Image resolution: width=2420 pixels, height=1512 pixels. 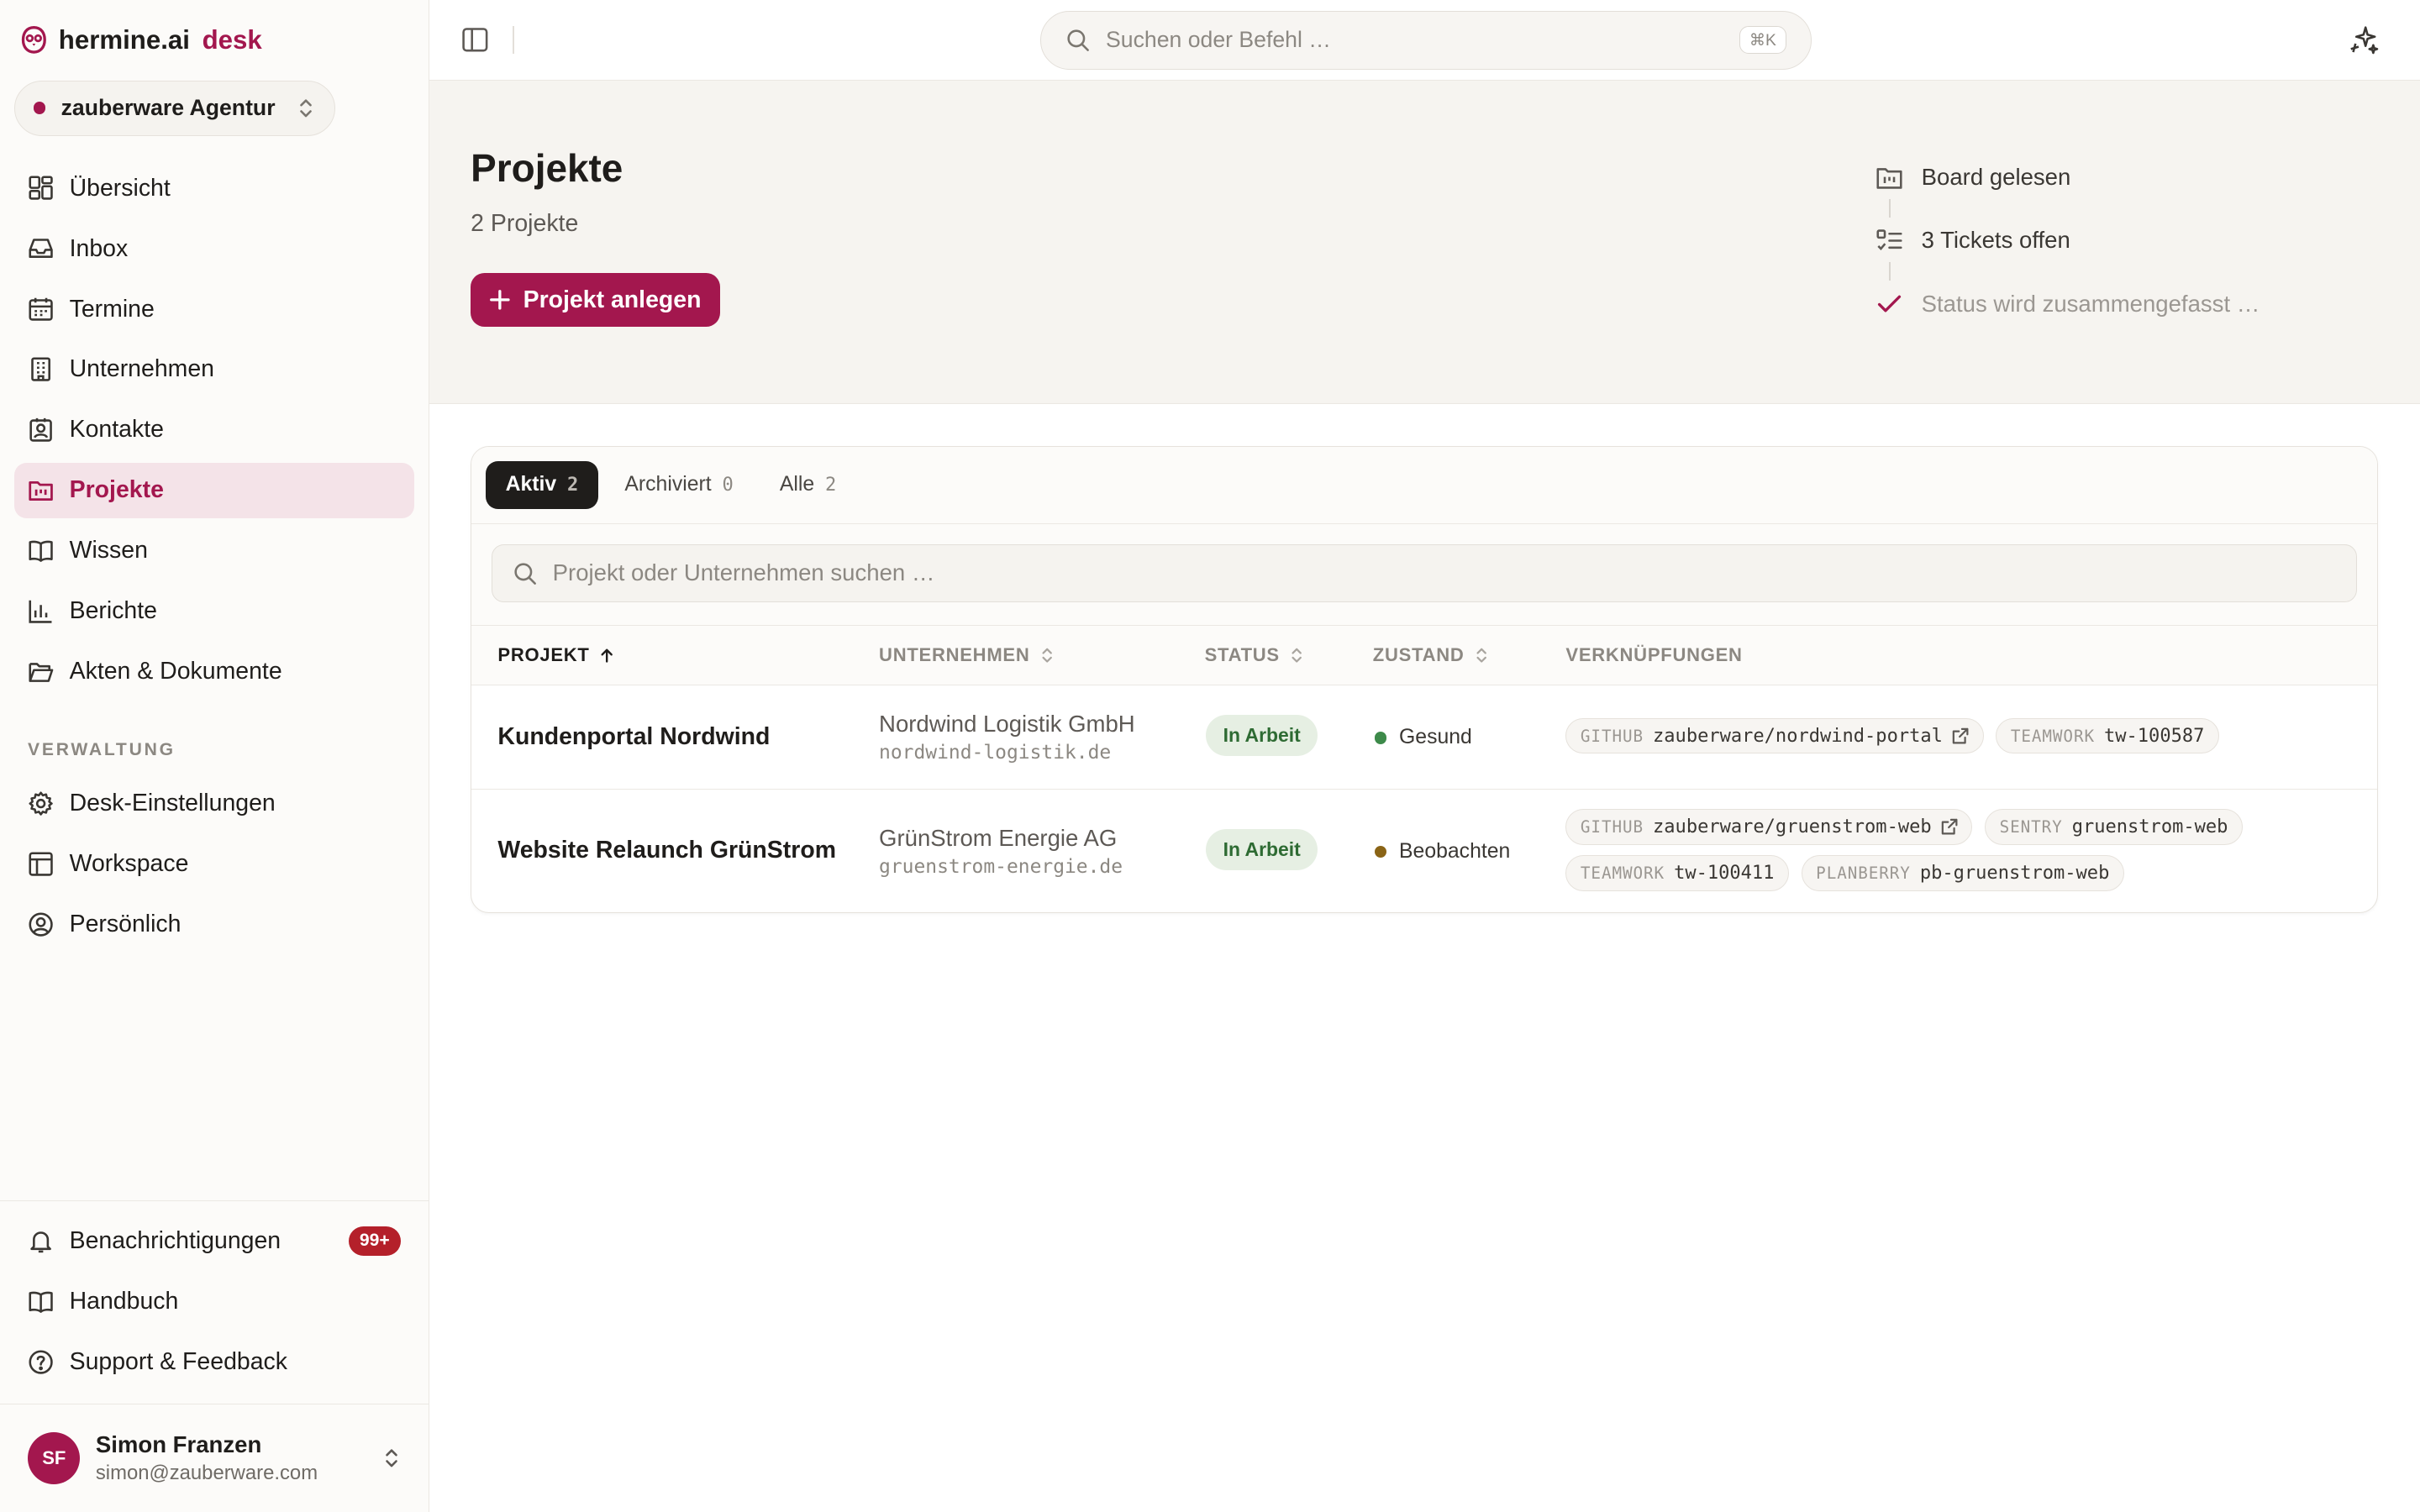 I want to click on state-dot, so click(x=1380, y=851).